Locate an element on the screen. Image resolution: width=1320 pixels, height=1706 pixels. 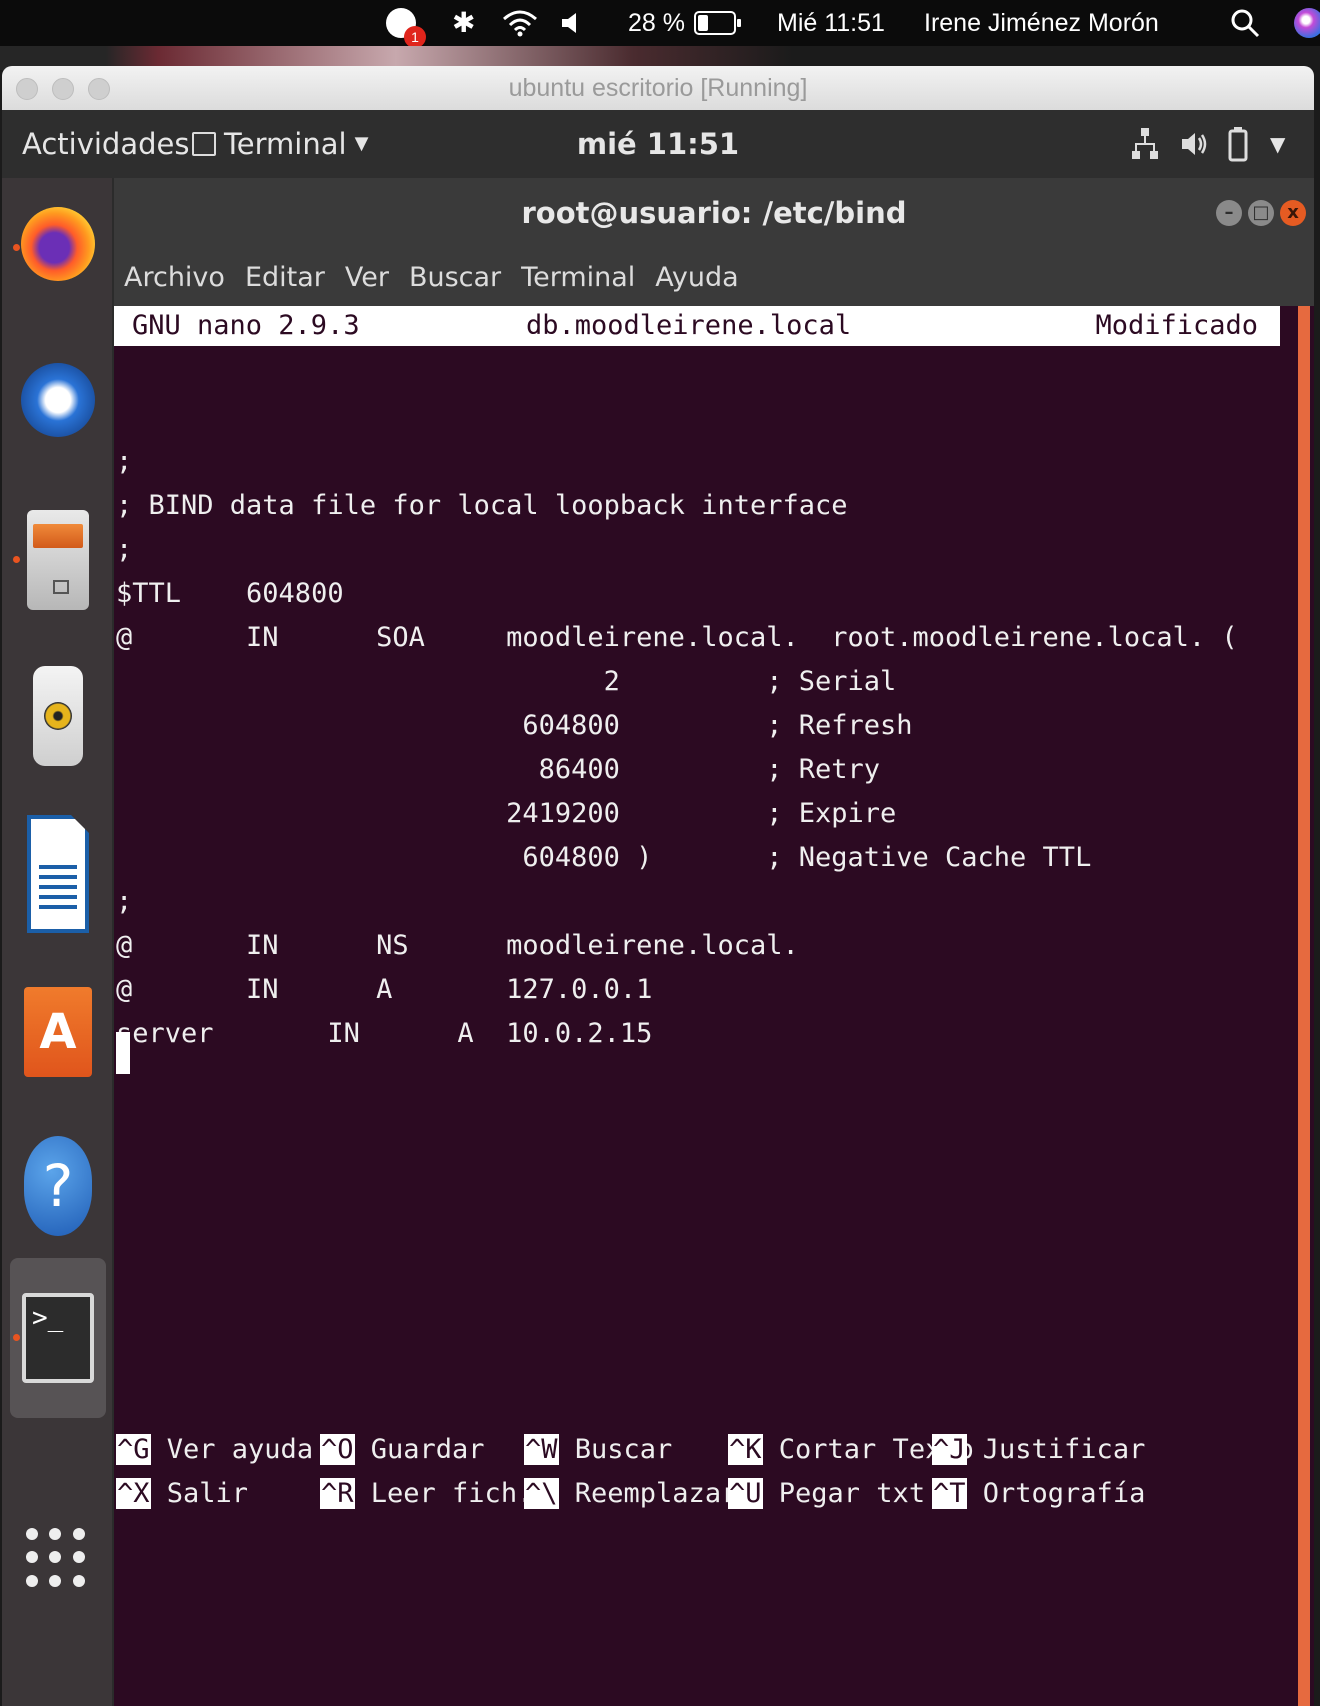
shortcut-paste: ^U Pegar txt is located at coordinates (826, 1494).